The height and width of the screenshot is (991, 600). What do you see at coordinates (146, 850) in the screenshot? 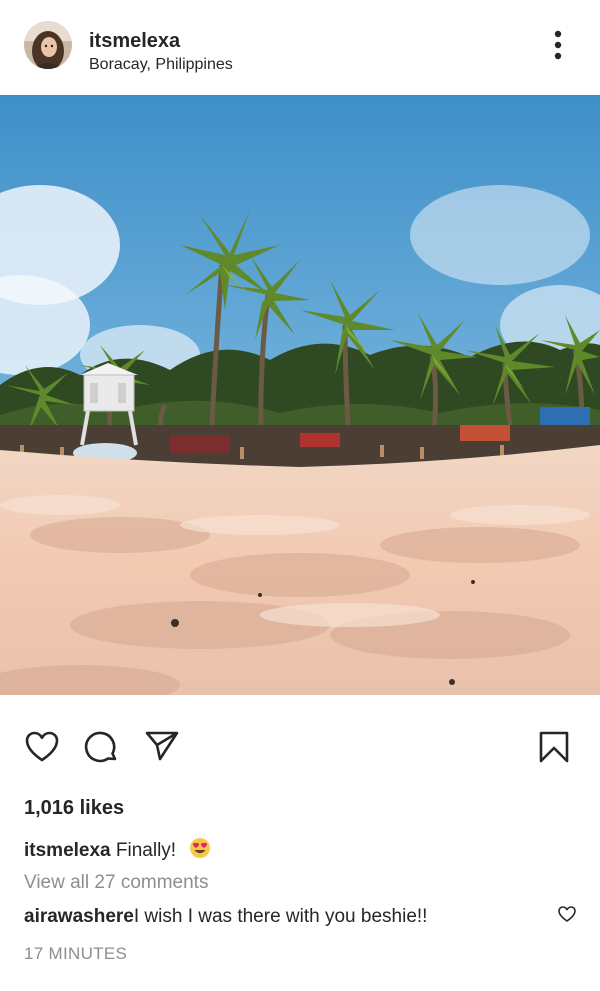
I see `caption-text: Finally!` at bounding box center [146, 850].